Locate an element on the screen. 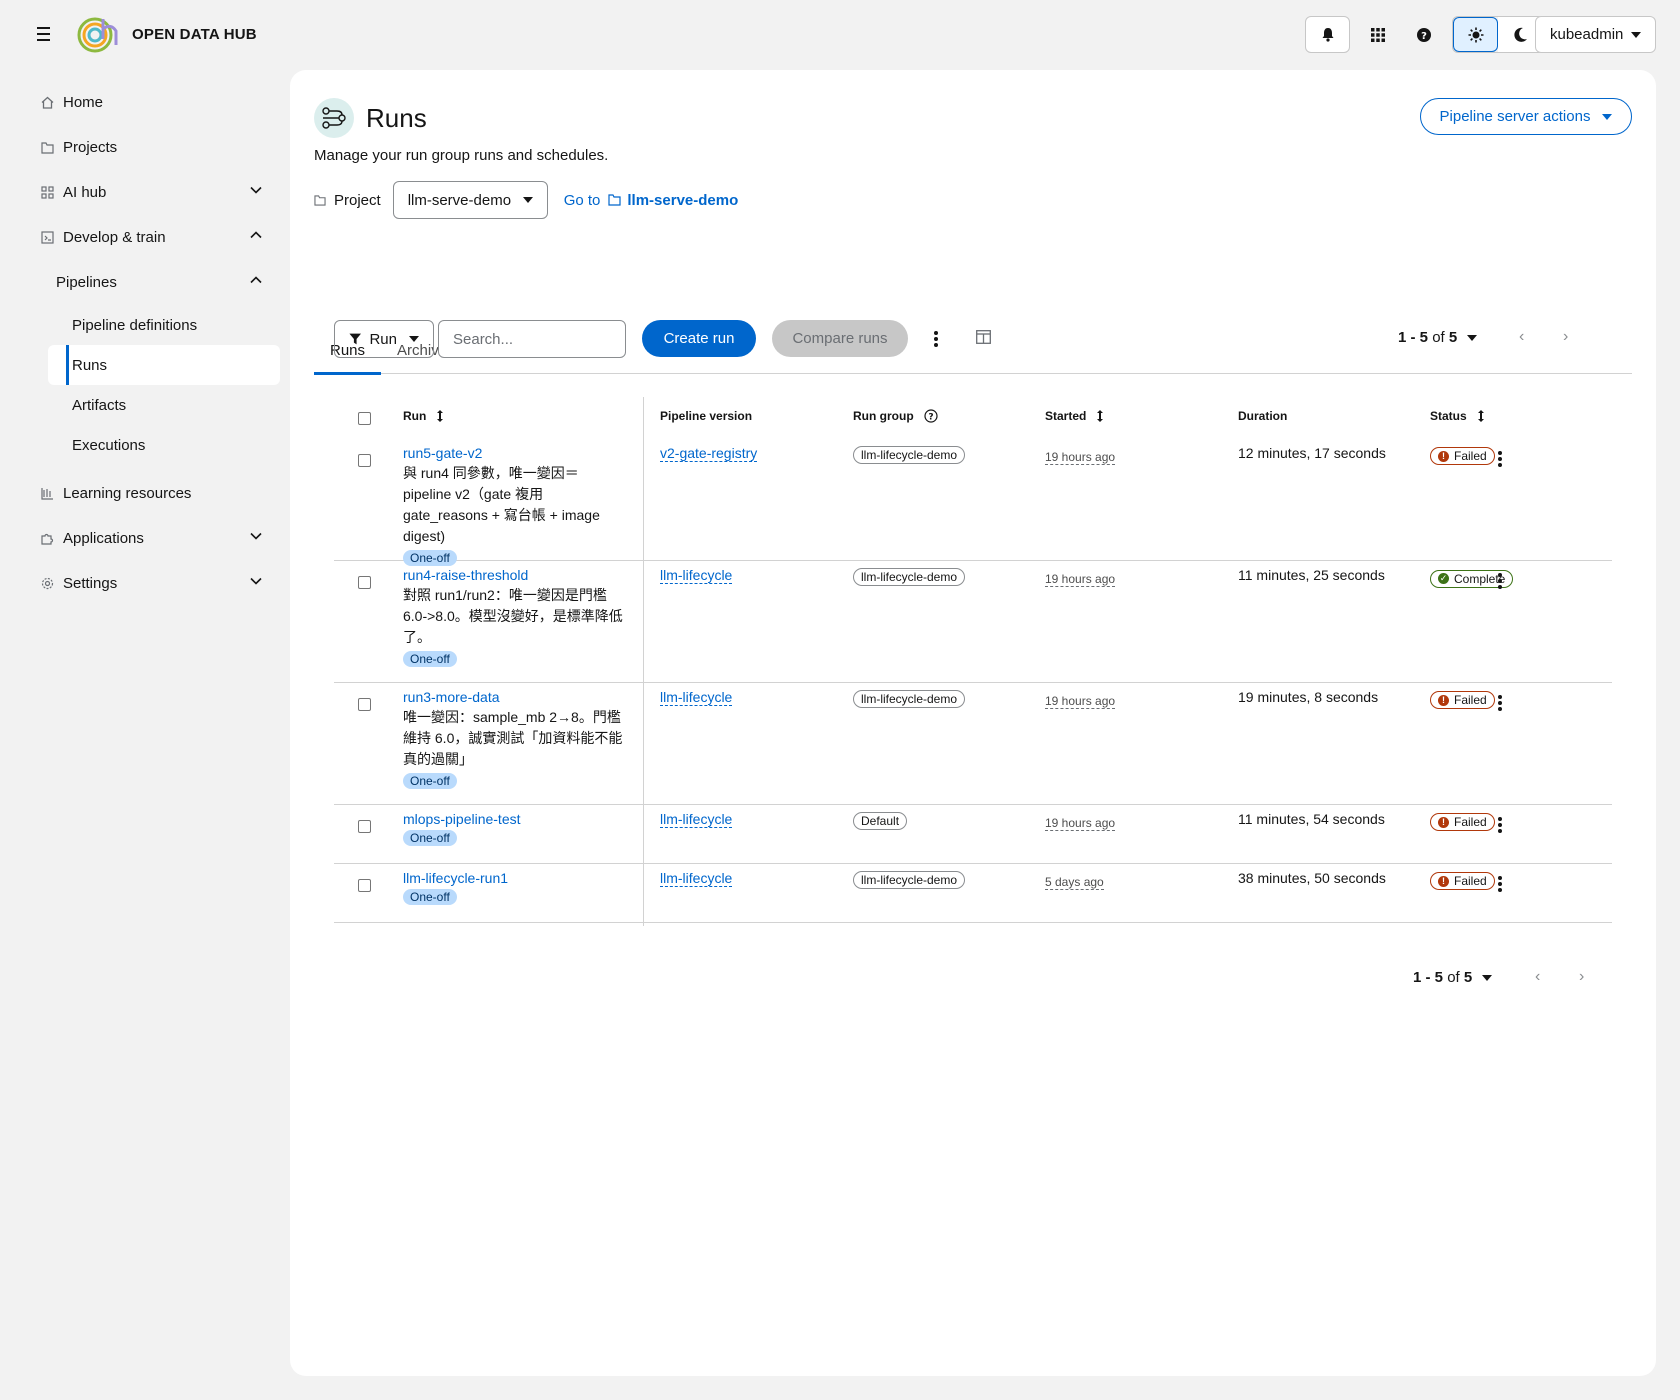 This screenshot has height=1400, width=1680. pipeline-server-actions-dropdown: Pipeline server actions is located at coordinates (1526, 116).